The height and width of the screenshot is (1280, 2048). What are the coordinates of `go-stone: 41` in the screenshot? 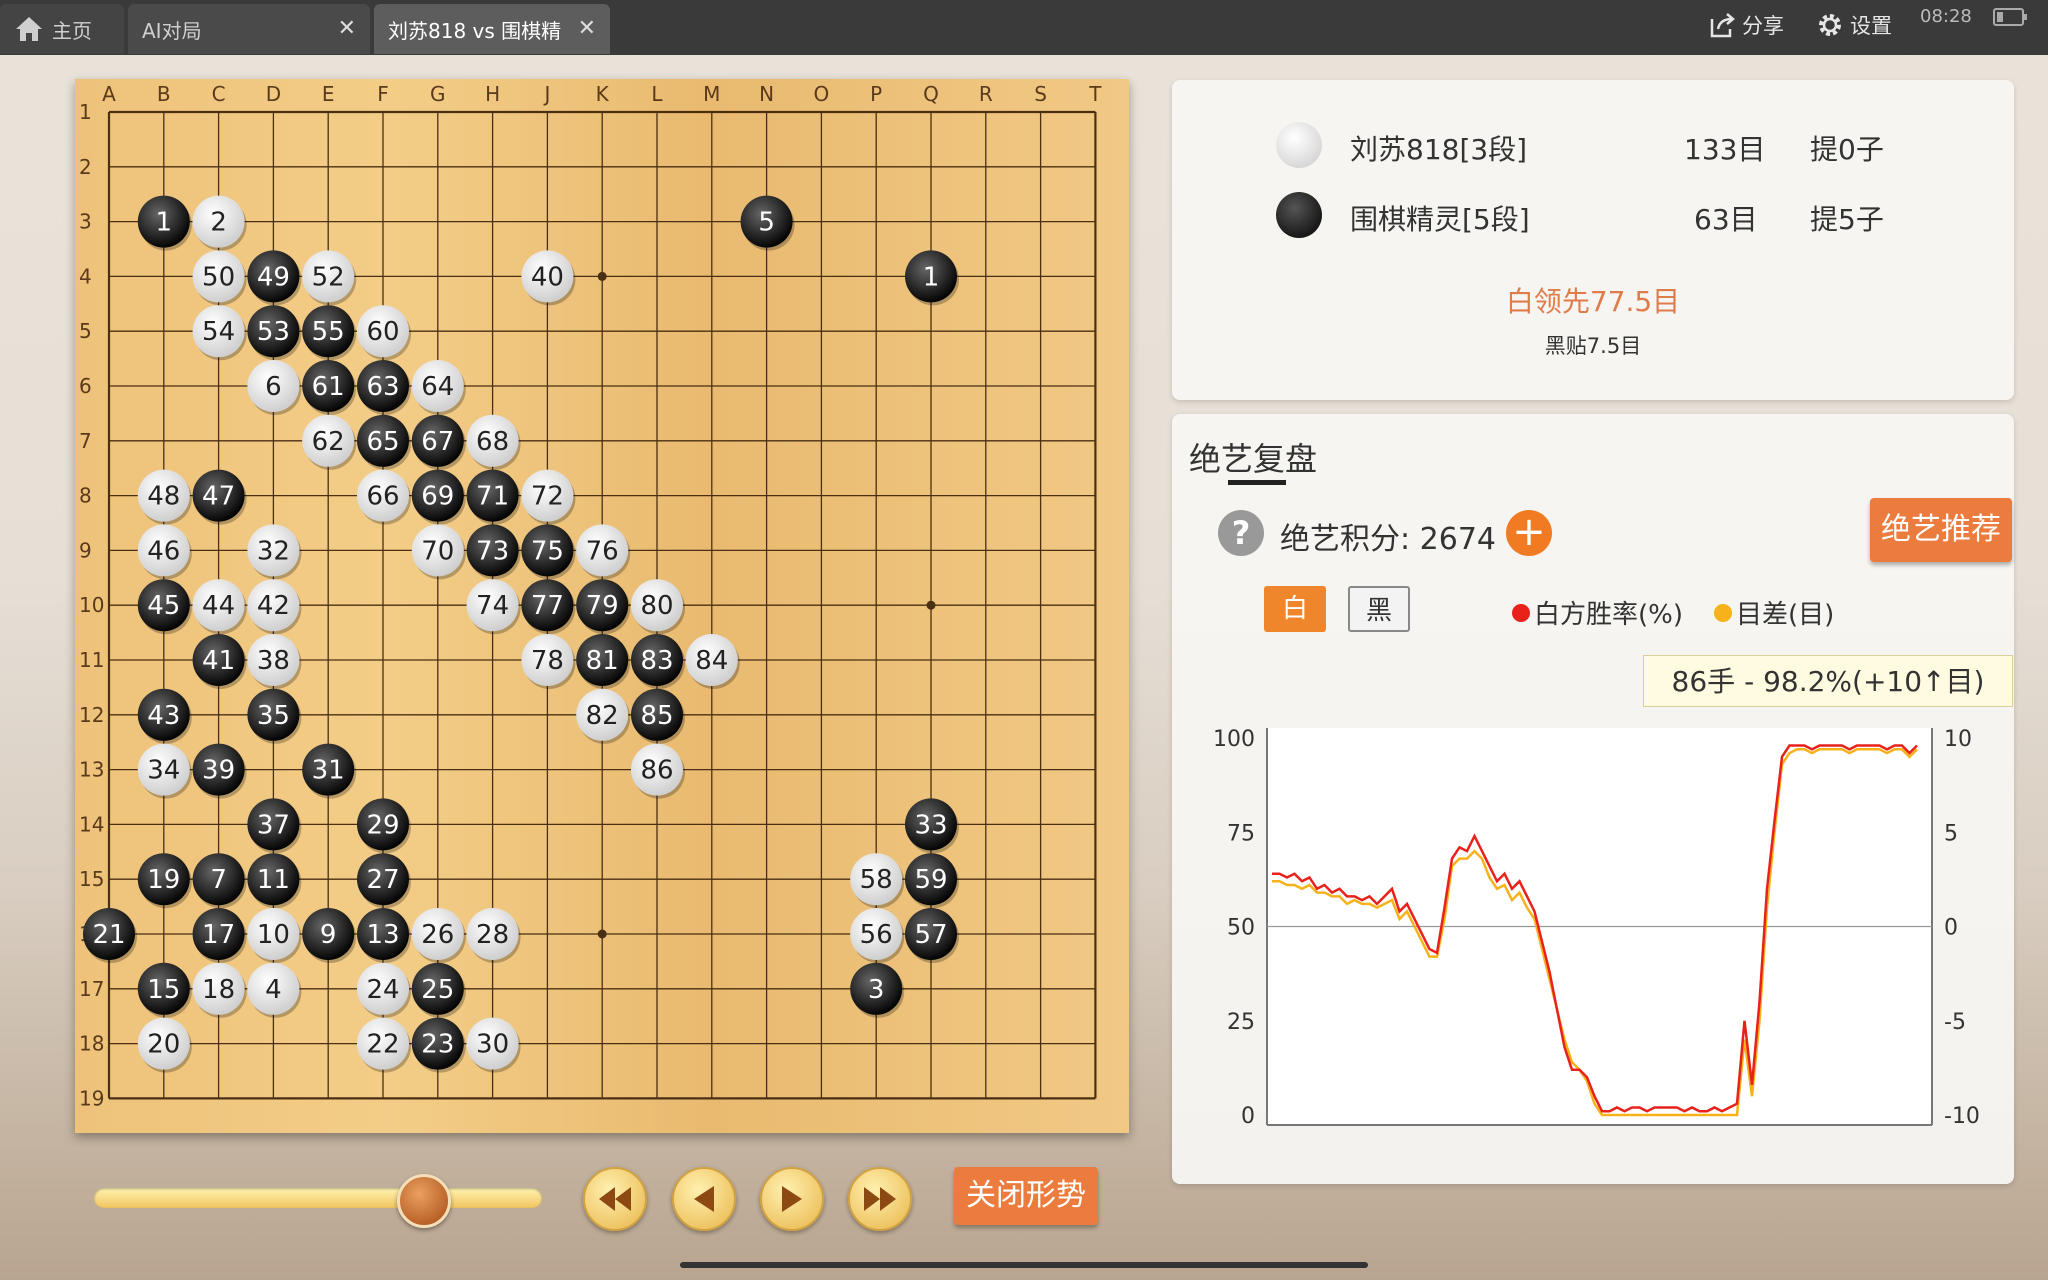 It's located at (219, 661).